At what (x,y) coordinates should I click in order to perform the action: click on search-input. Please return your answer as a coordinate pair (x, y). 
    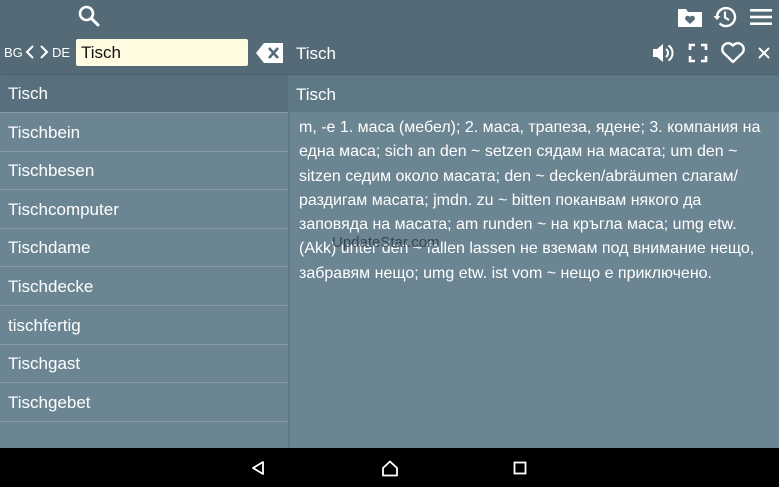
    Looking at the image, I should click on (162, 52).